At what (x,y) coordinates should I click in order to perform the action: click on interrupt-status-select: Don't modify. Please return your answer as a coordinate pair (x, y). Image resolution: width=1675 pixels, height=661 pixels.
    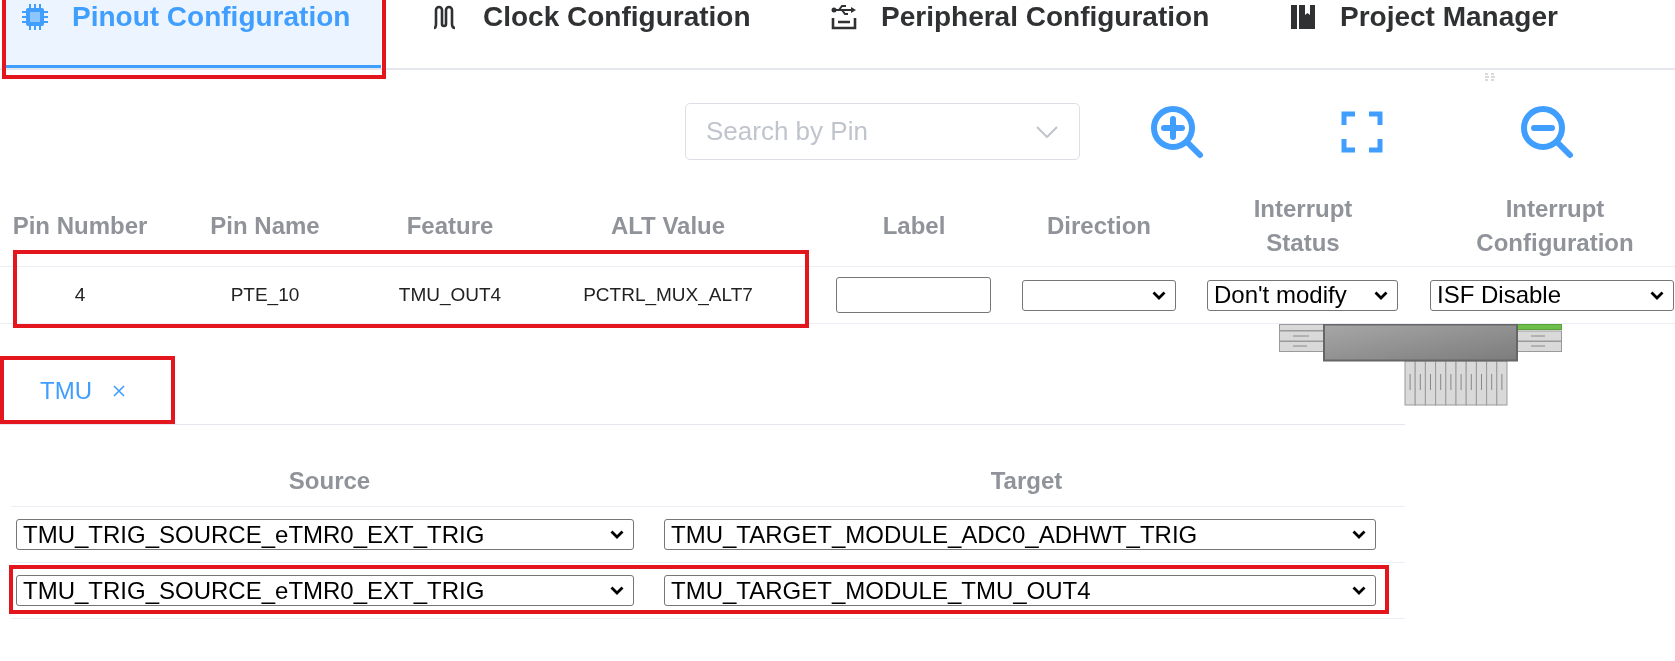
    Looking at the image, I should click on (1302, 295).